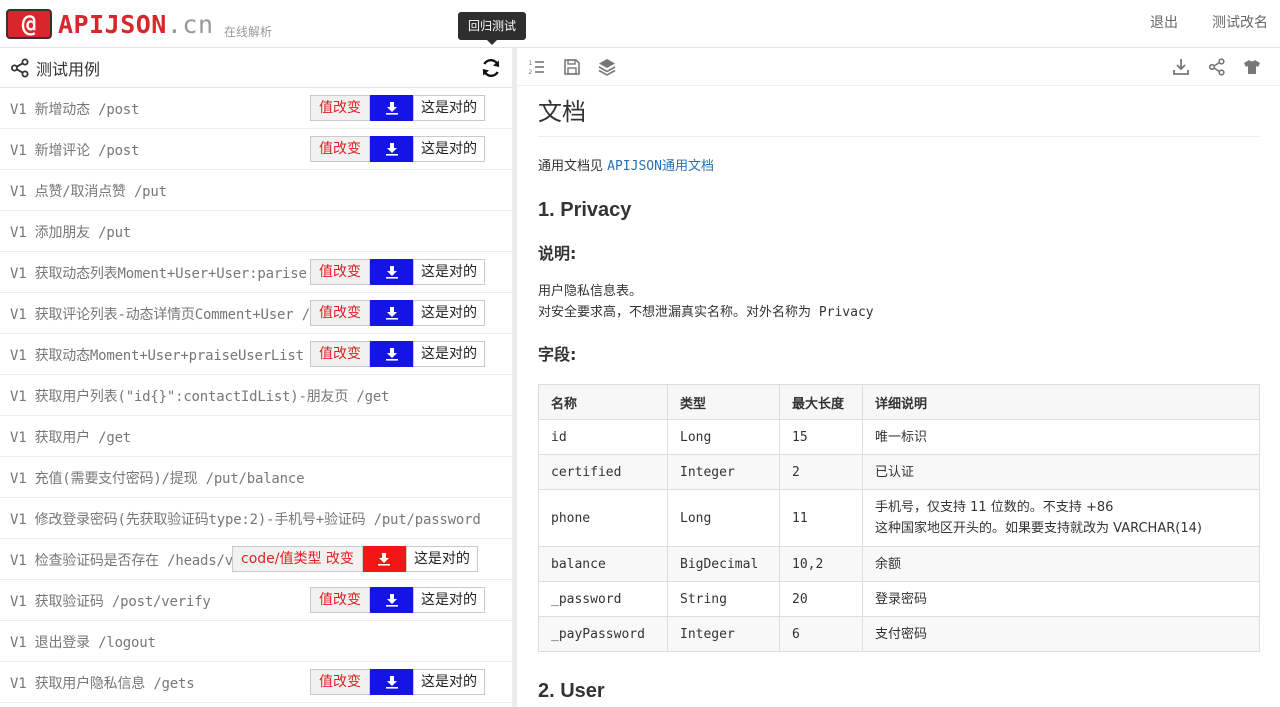  What do you see at coordinates (1061, 564) in the screenshot?
I see `field-description-cell: 余额` at bounding box center [1061, 564].